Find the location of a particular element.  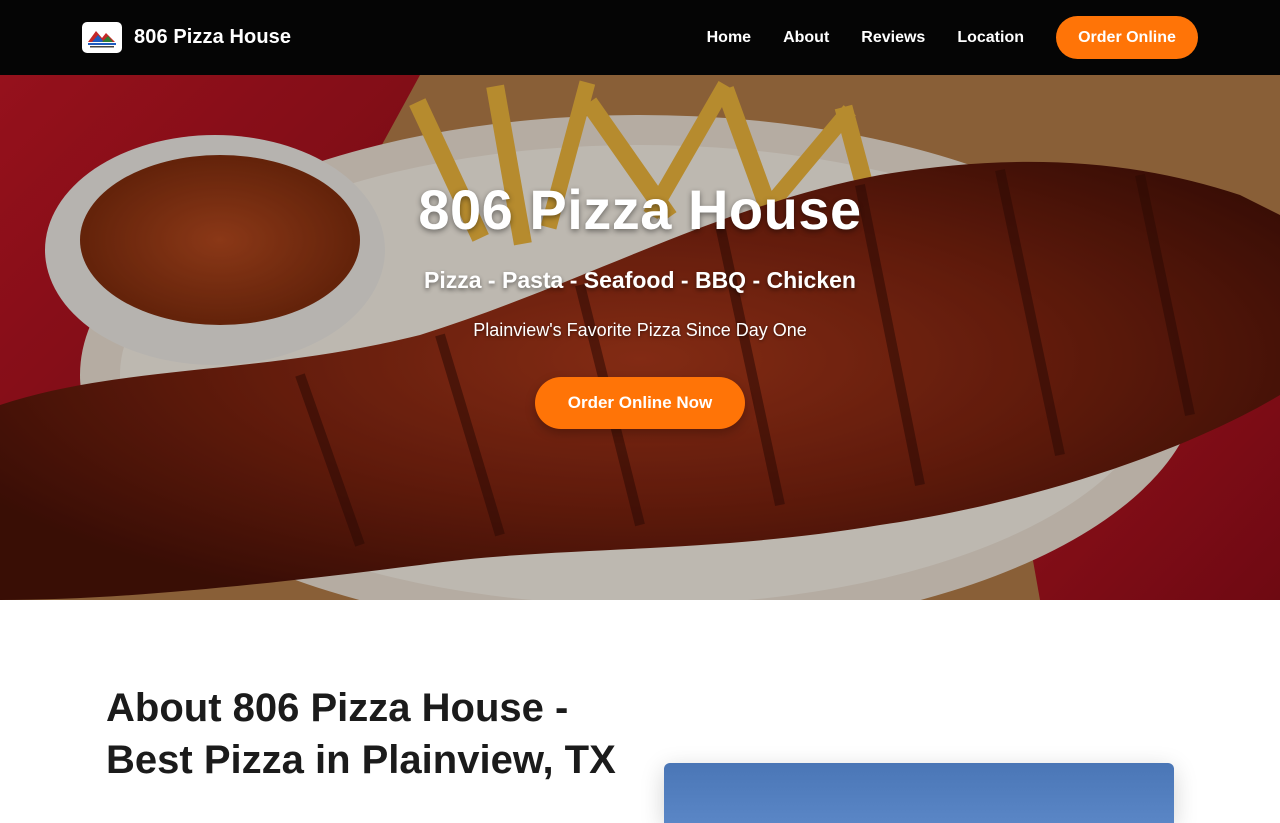

brand-name: 806 Pizza House is located at coordinates (213, 37).